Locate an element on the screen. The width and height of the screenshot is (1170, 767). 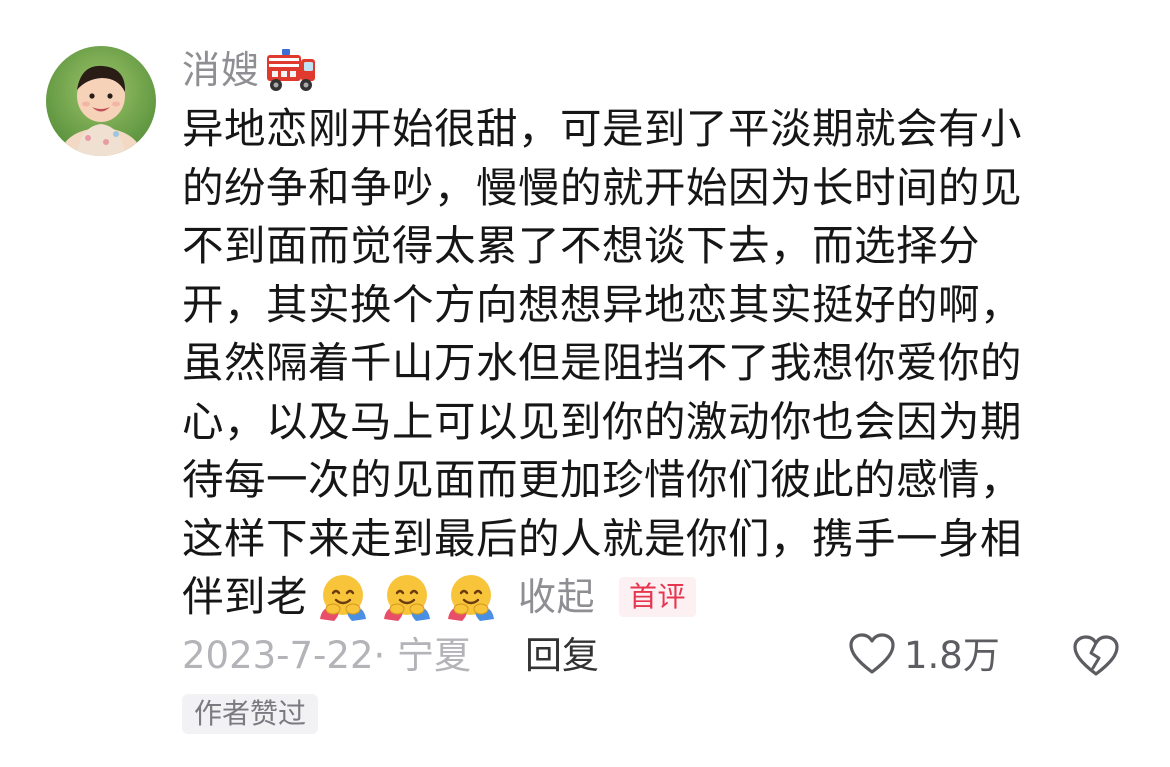
comment-last-line: 伴到老 收起 首评 is located at coordinates (637, 597).